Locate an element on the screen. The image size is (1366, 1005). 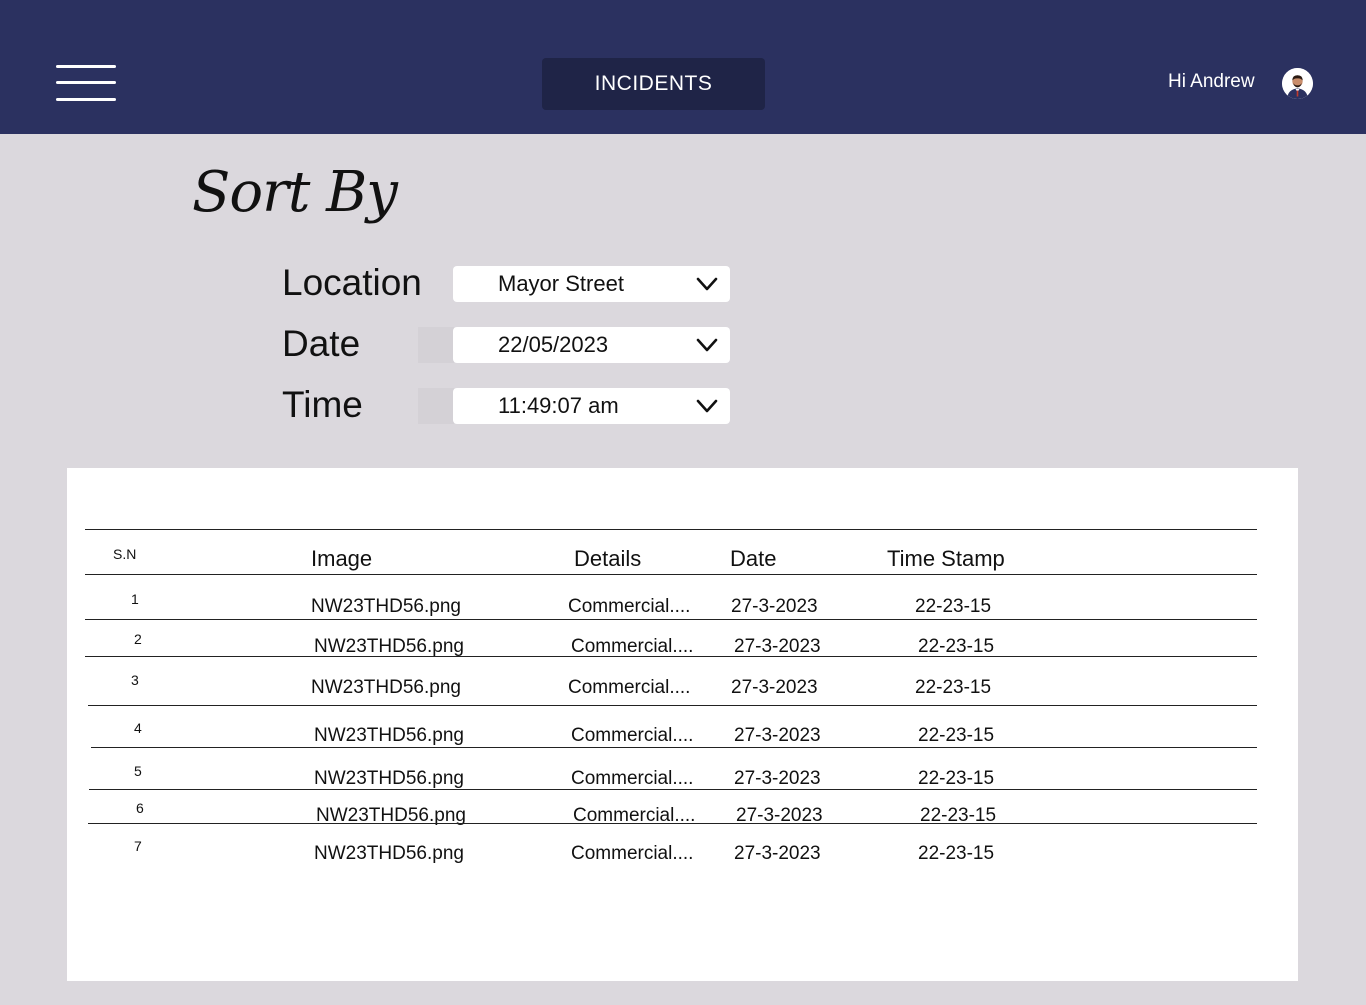
row-sn: 6 is located at coordinates (140, 808).